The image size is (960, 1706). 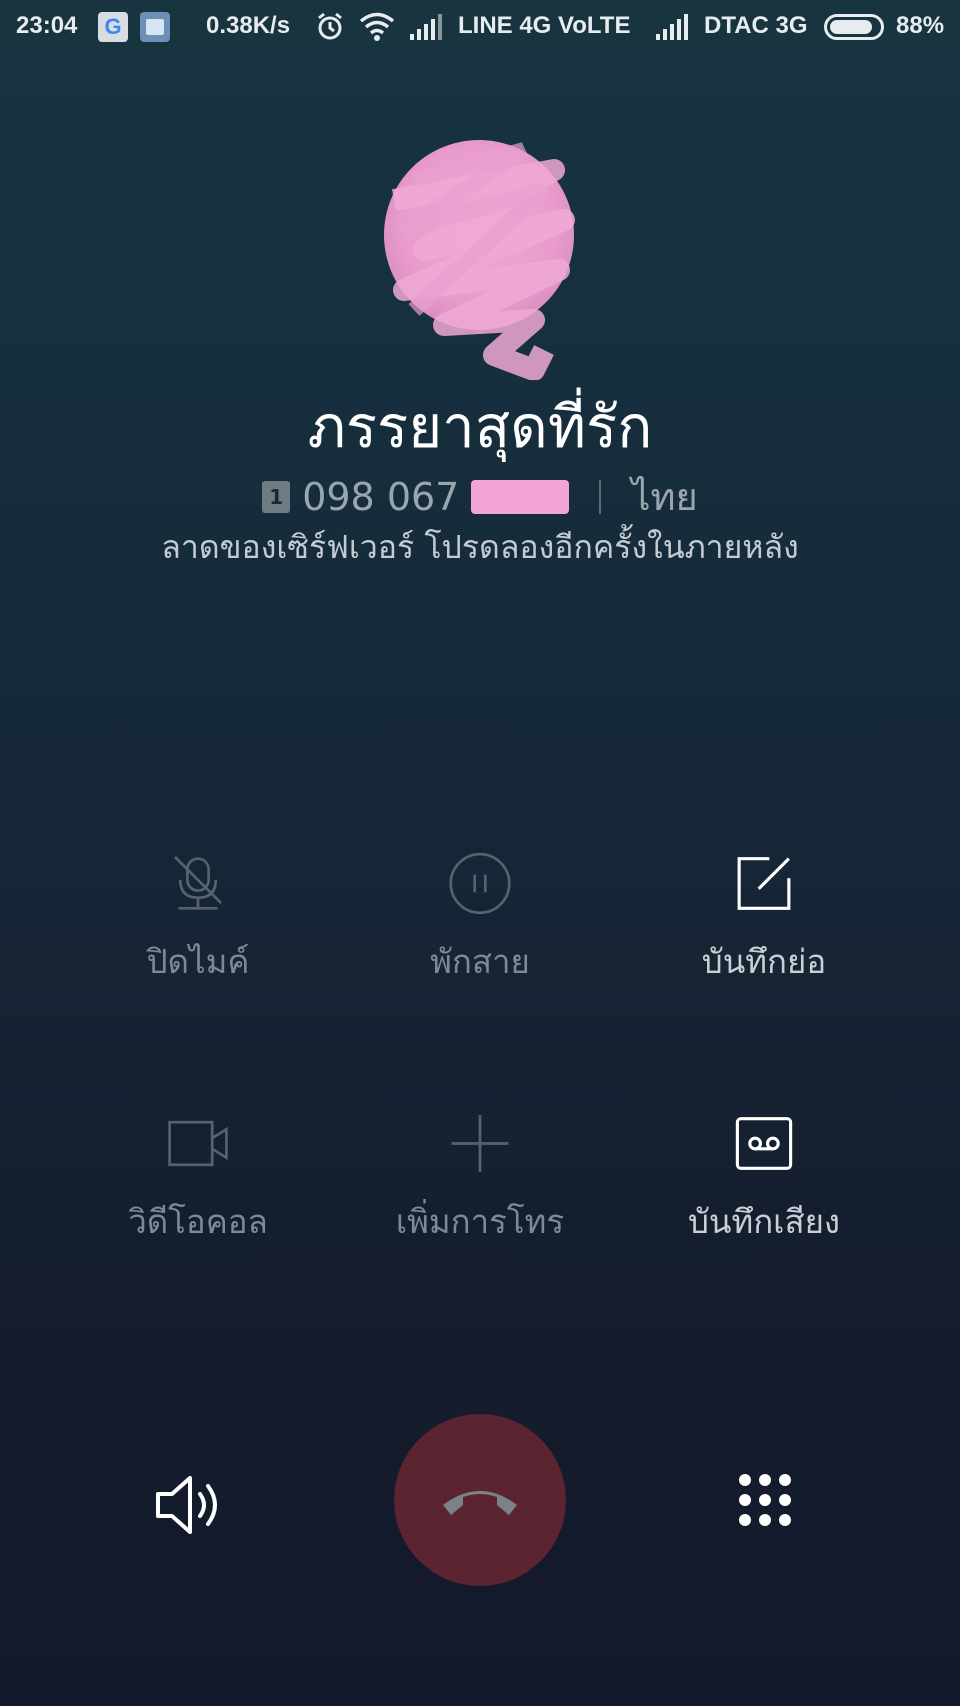 I want to click on plus-icon, so click(x=480, y=1143).